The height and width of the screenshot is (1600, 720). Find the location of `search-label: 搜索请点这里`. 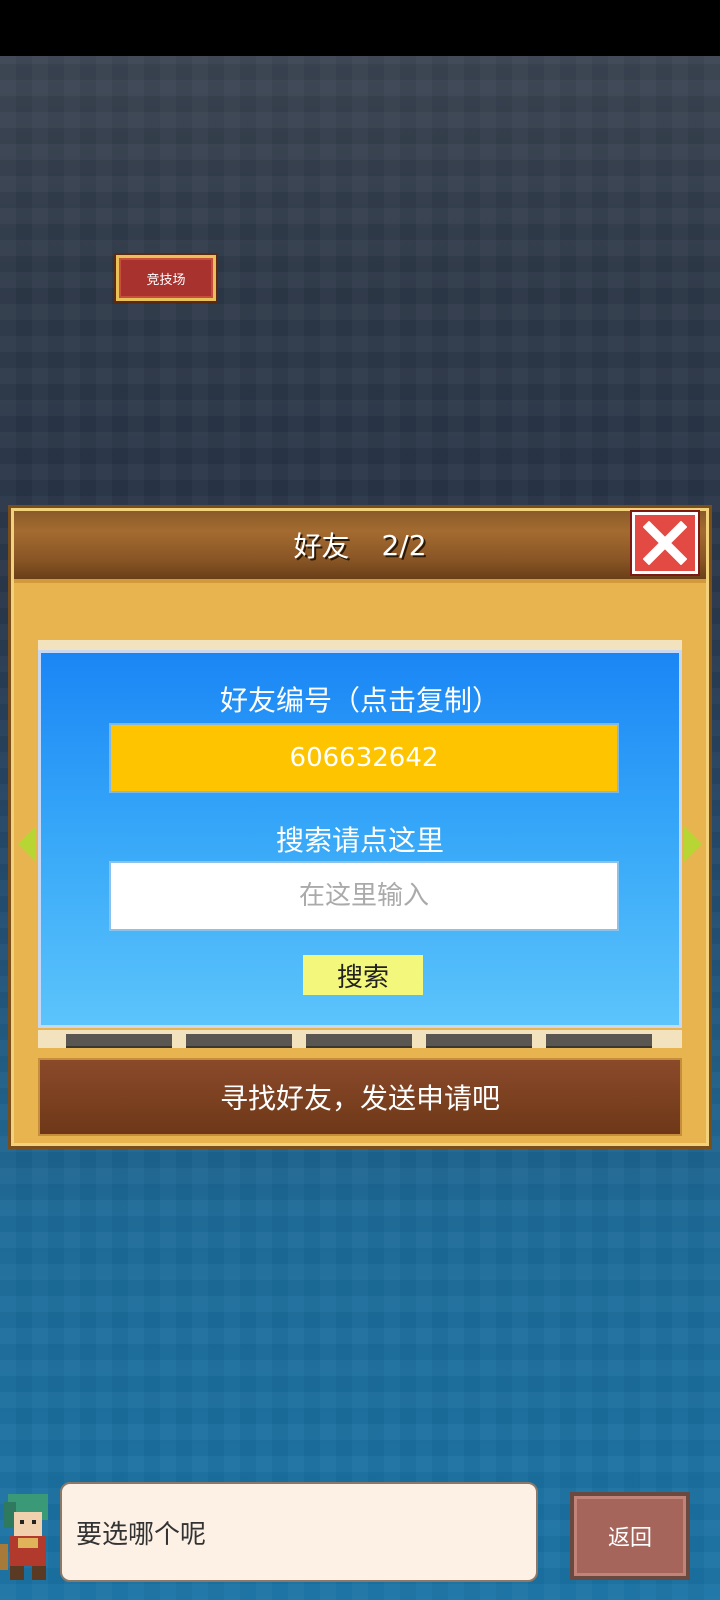

search-label: 搜索请点这里 is located at coordinates (359, 840).